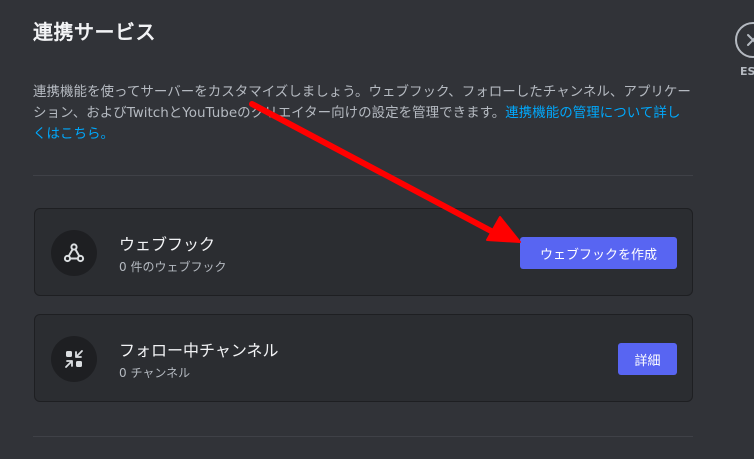  What do you see at coordinates (647, 359) in the screenshot?
I see `details-button: 詳細` at bounding box center [647, 359].